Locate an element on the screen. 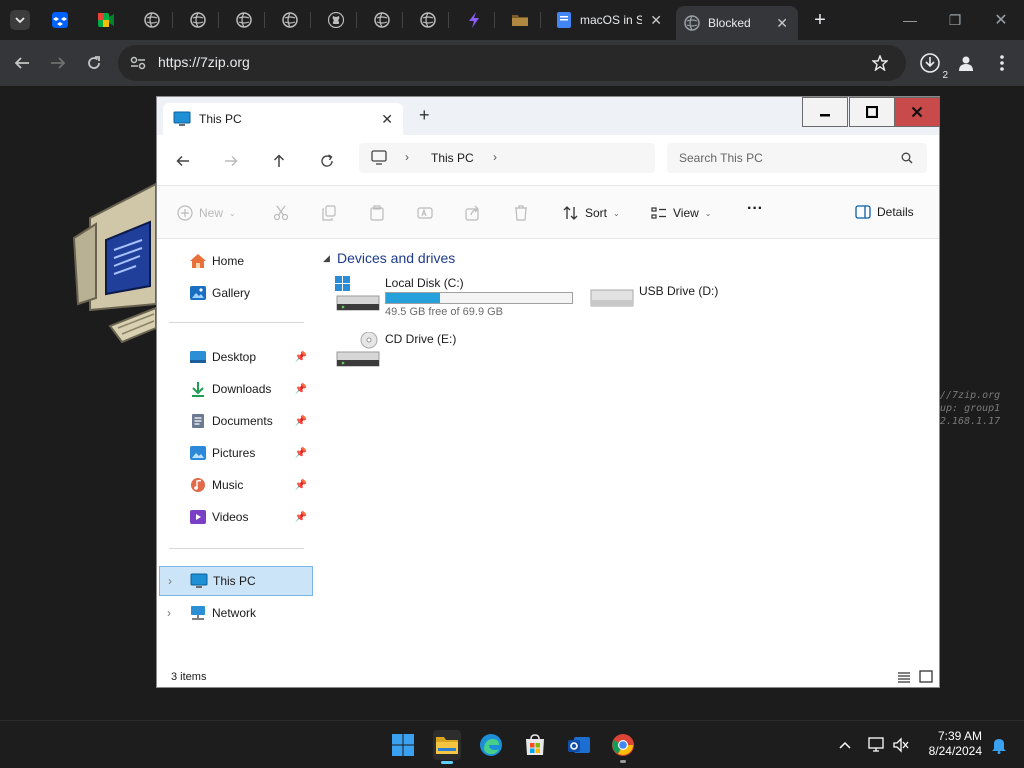 The height and width of the screenshot is (768, 1024). explorer-search-box: Search This PC is located at coordinates (797, 158).